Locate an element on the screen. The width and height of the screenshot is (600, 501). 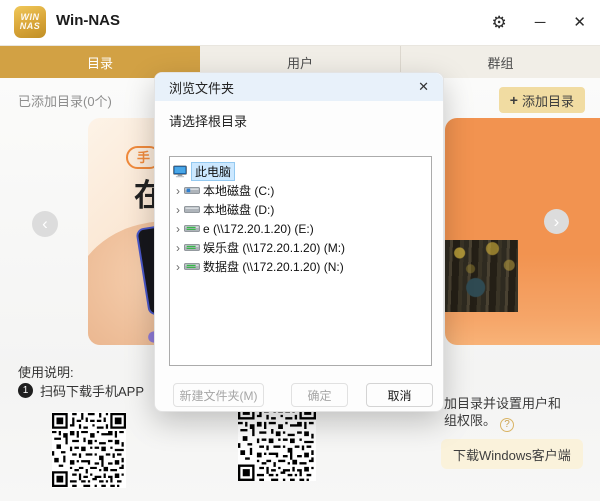
carousel-card-photo is located at coordinates (522, 231).